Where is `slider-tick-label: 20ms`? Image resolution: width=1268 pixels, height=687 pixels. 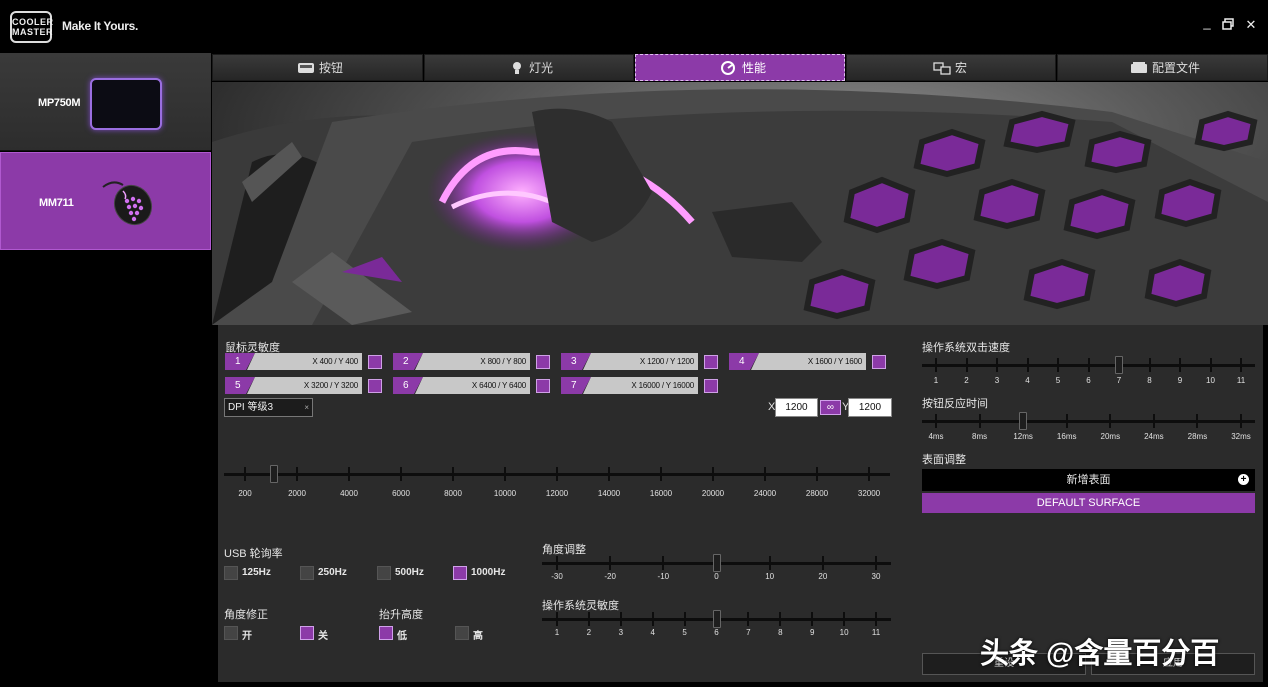
slider-tick-label: 20ms is located at coordinates (1110, 436).